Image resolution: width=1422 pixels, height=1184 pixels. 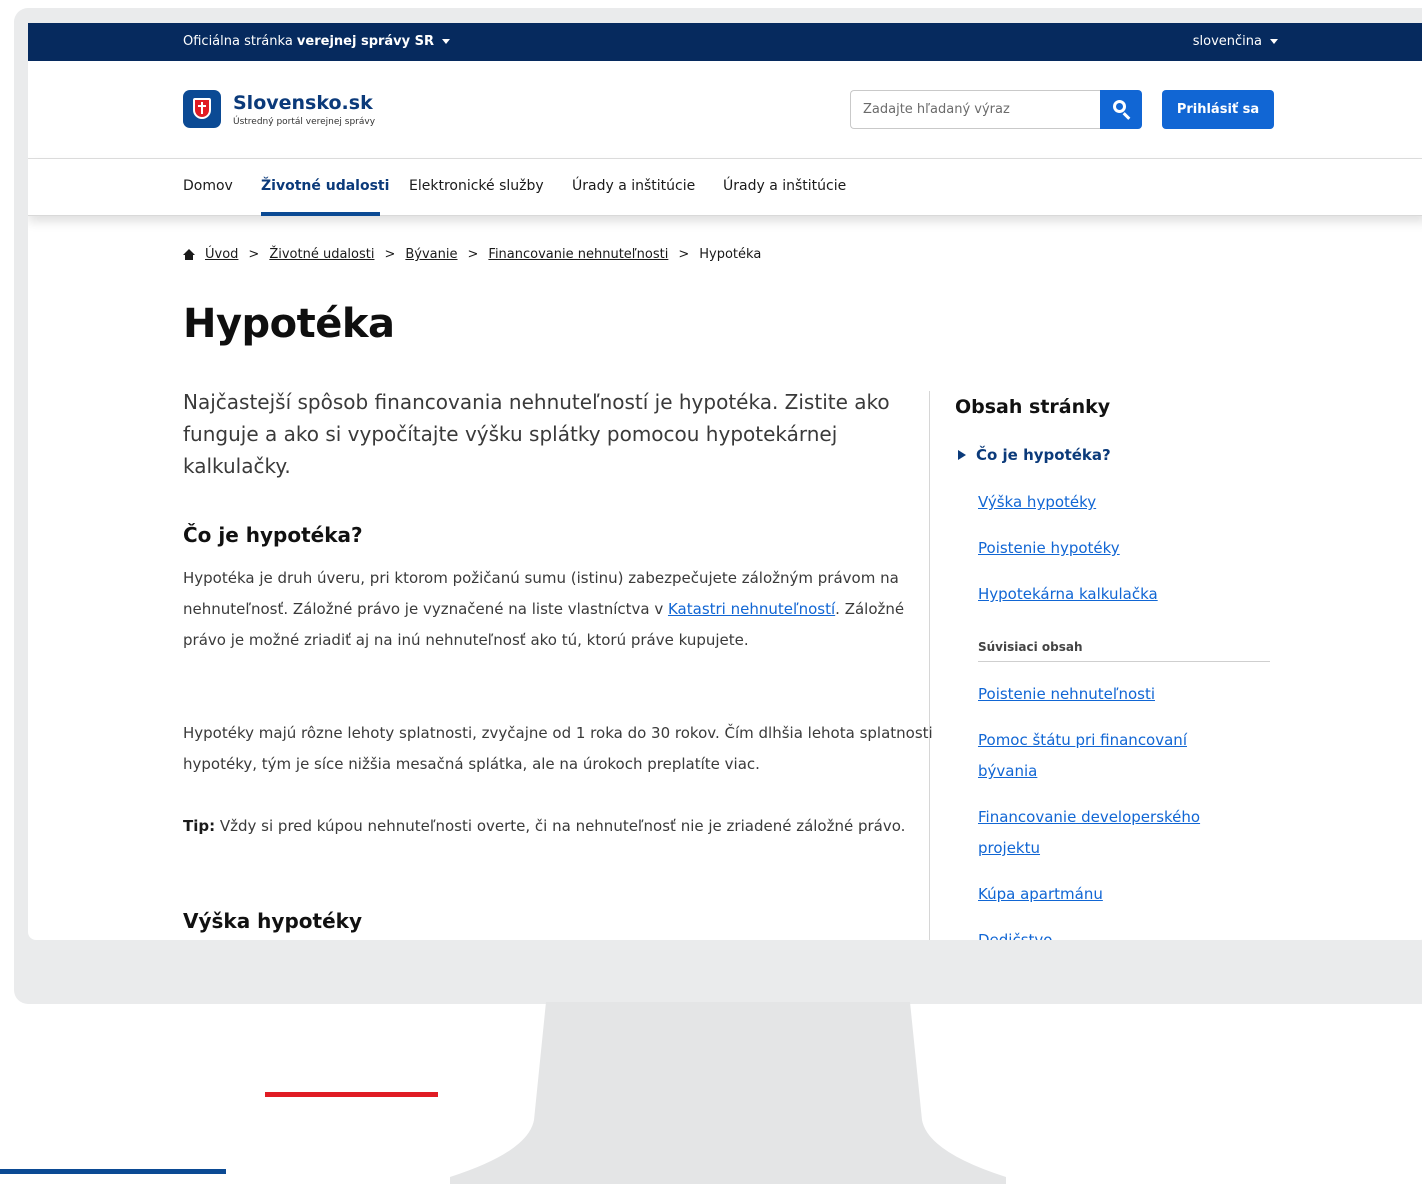 I want to click on official-site-toggle: Oficiálna stránka verejnej správy SR, so click(x=317, y=41).